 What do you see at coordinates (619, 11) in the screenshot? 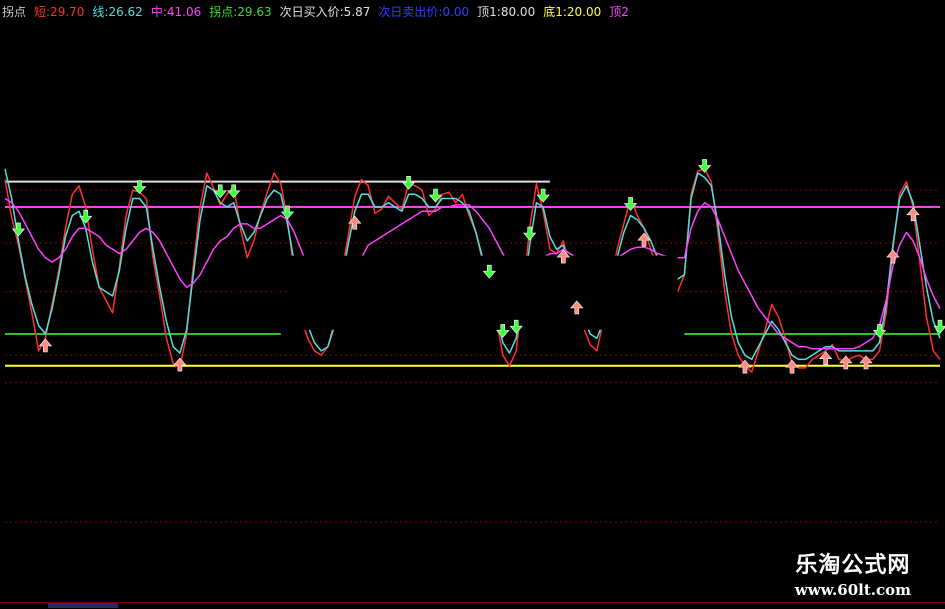
I see `legend-top2: 顶2` at bounding box center [619, 11].